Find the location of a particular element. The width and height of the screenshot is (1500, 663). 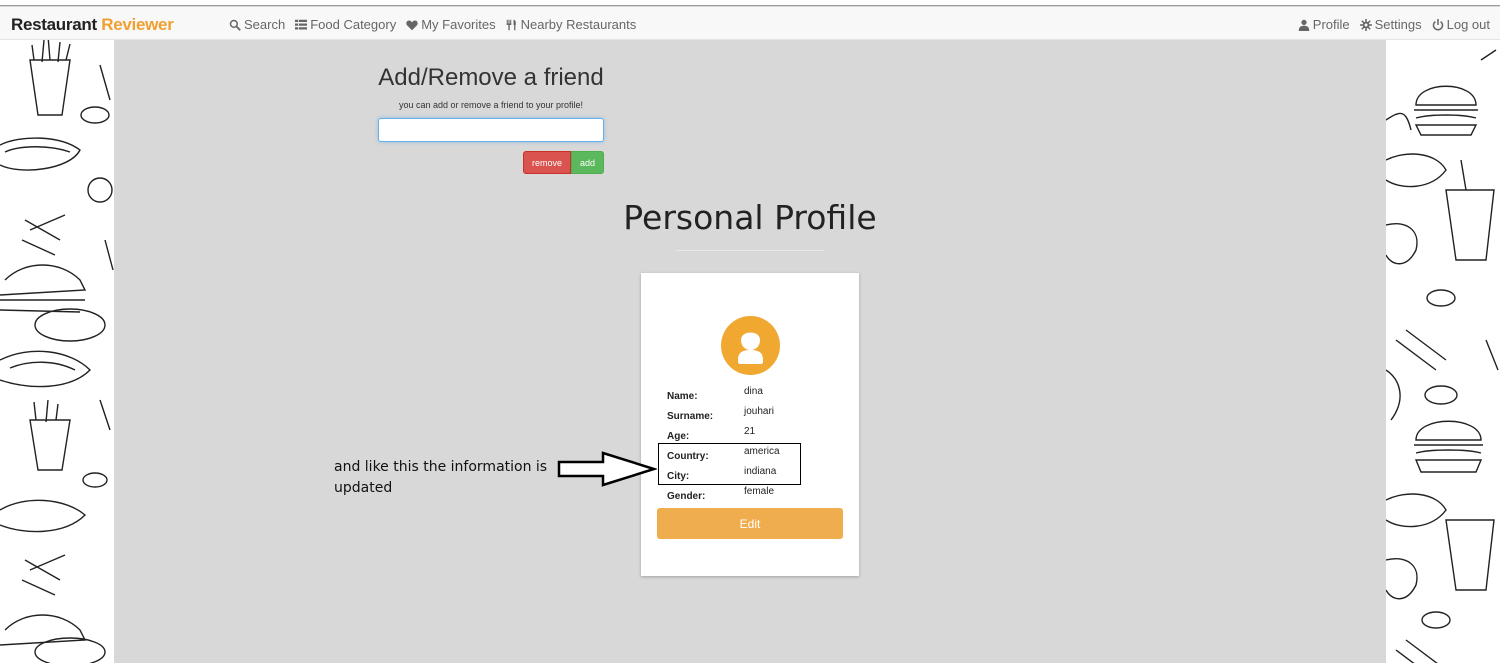

brand-primary: Restaurant is located at coordinates (54, 24).